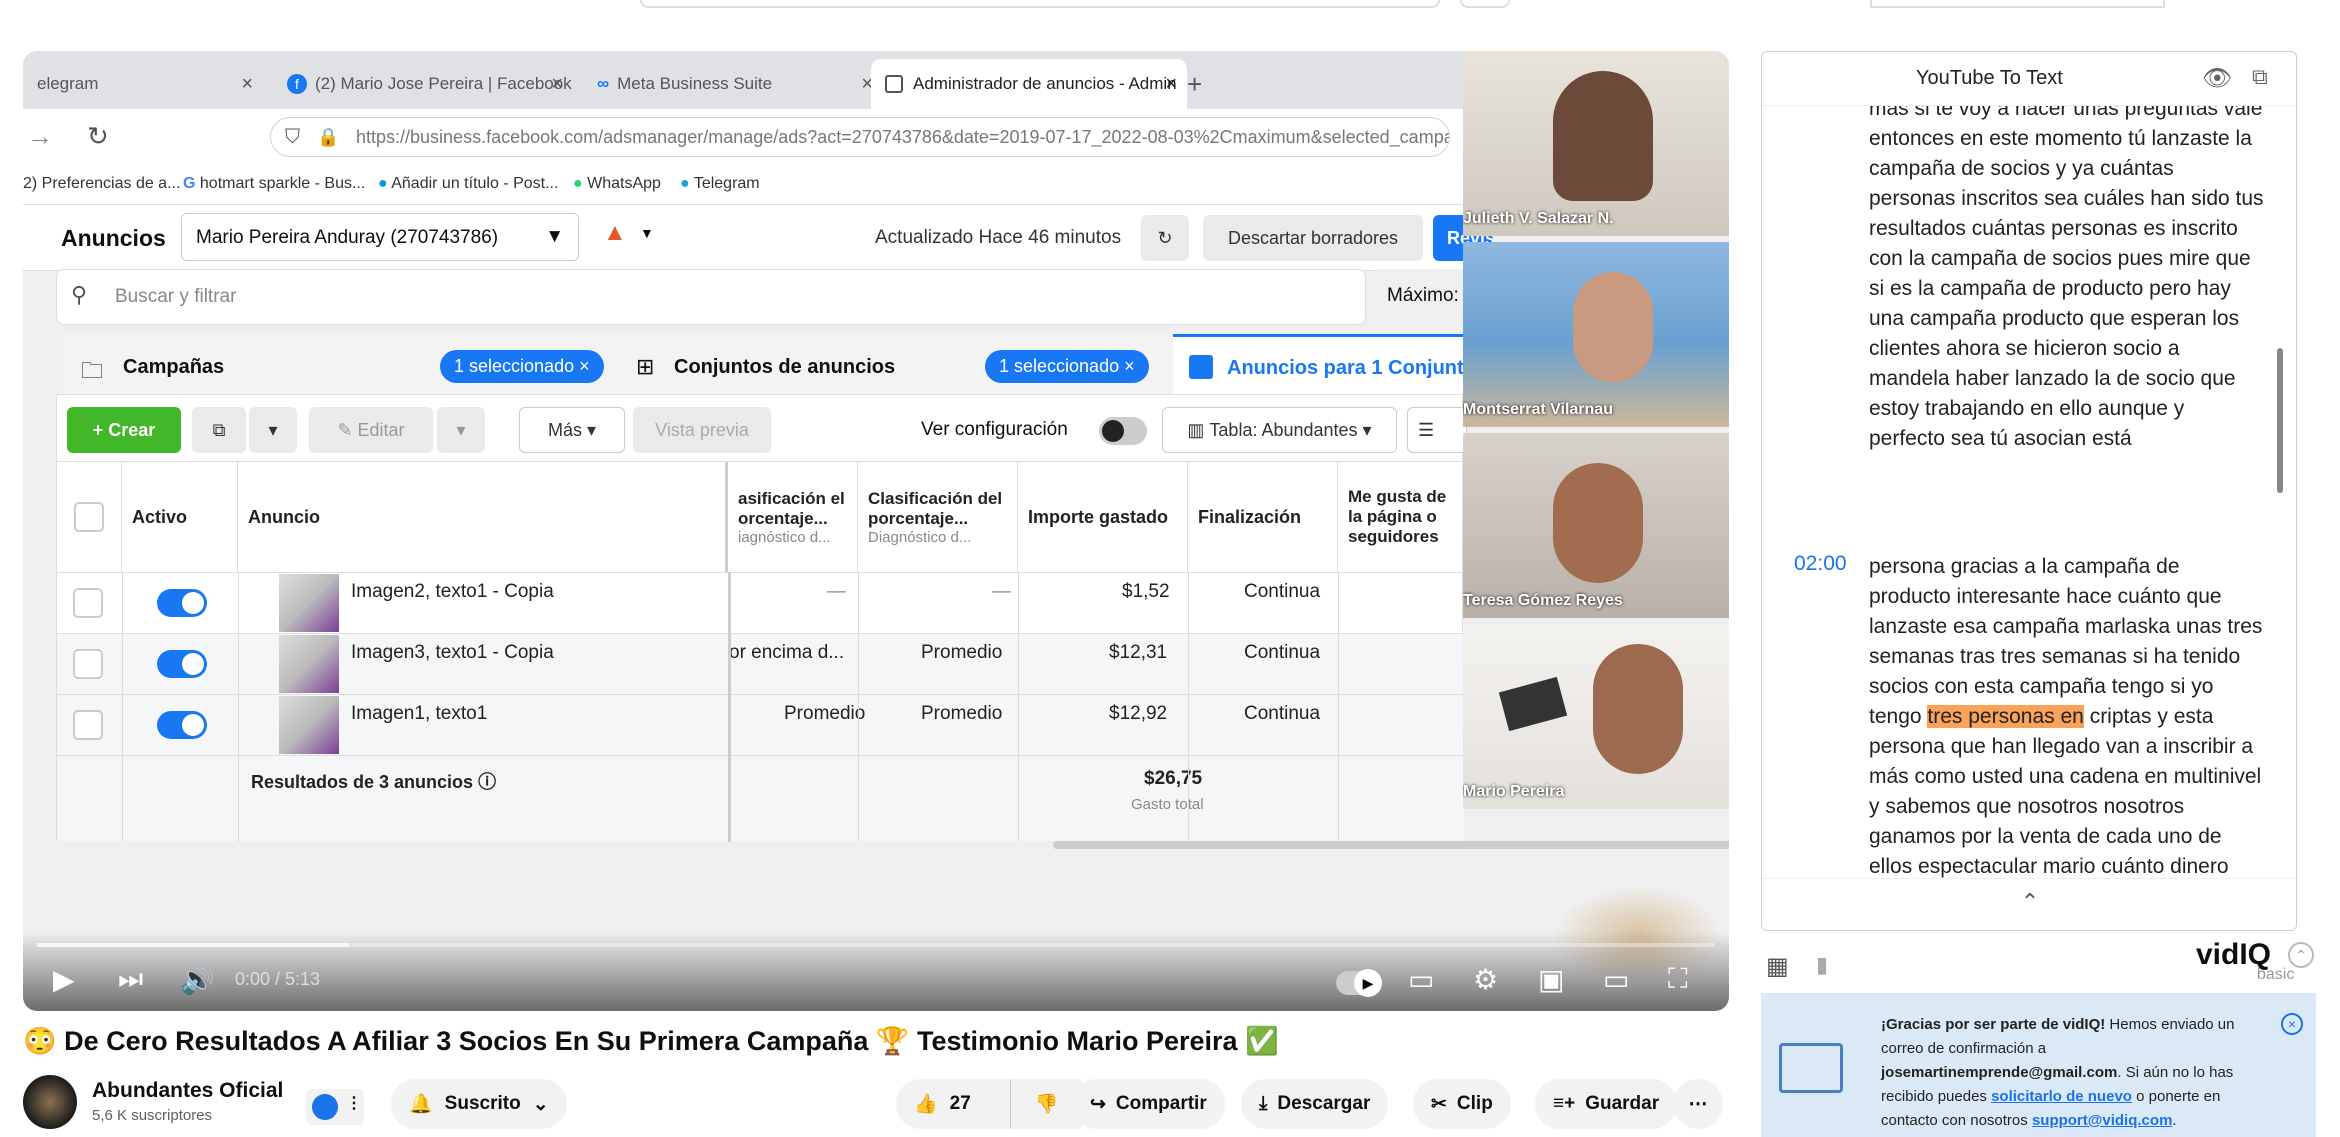 Image resolution: width=2340 pixels, height=1137 pixels. I want to click on share-button: ↪ Compartir, so click(1148, 1104).